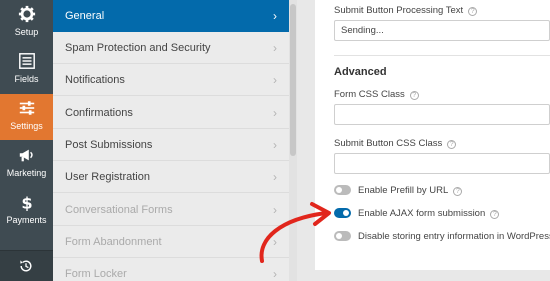 This screenshot has width=550, height=281. I want to click on processing-text-label: Submit Button Processing Text?, so click(406, 10).